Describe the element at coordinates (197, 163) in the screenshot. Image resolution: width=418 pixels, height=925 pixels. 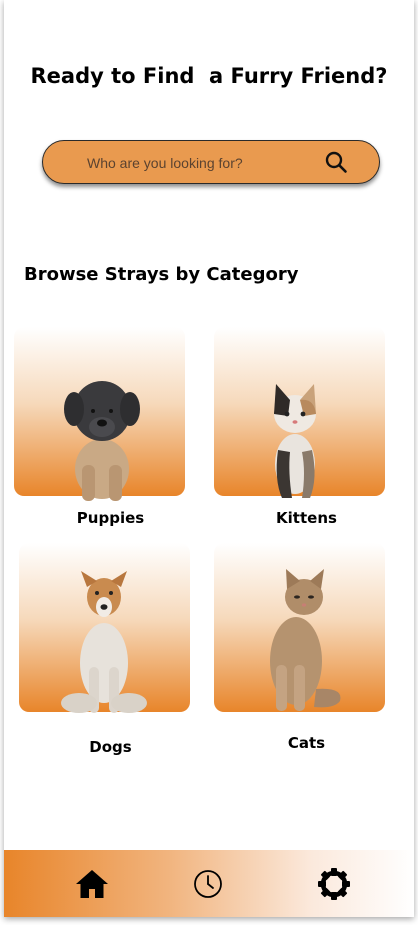
I see `search-input` at that location.